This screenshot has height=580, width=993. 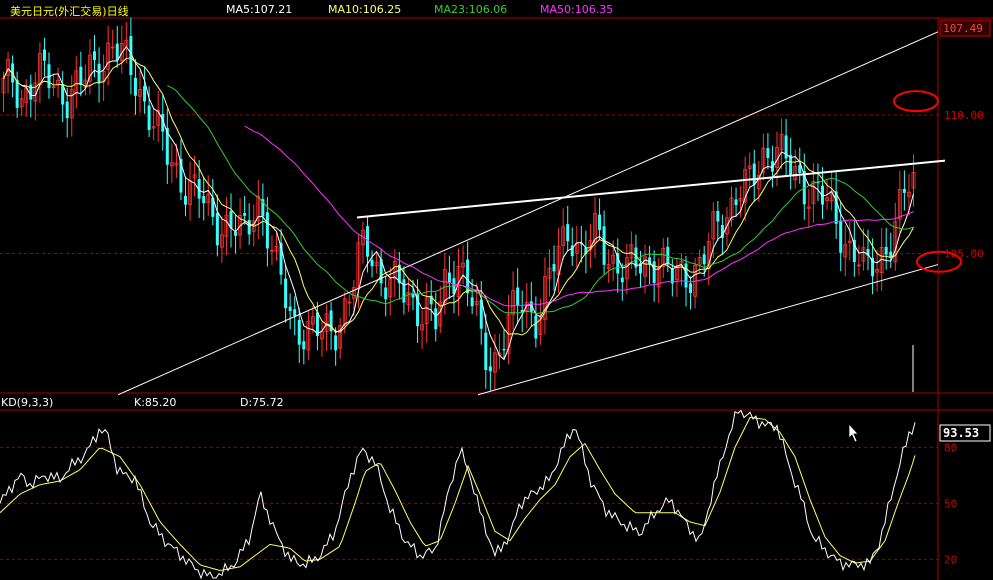 What do you see at coordinates (916, 101) in the screenshot?
I see `highlight-ellipse` at bounding box center [916, 101].